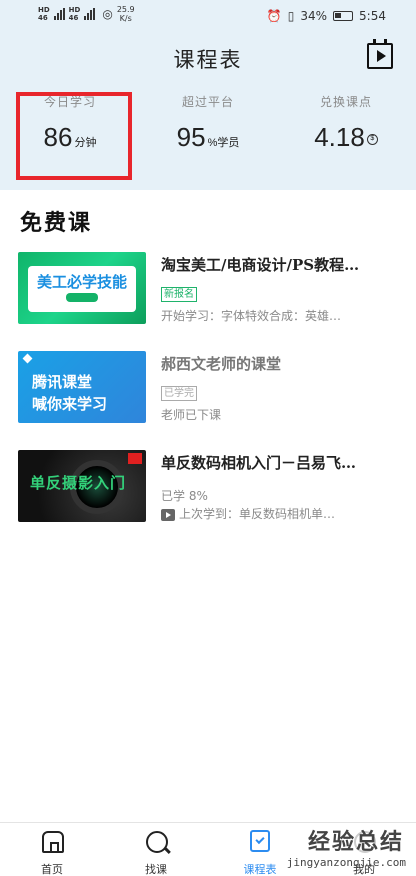 The image size is (416, 876). What do you see at coordinates (168, 514) in the screenshot?
I see `play-icon` at bounding box center [168, 514].